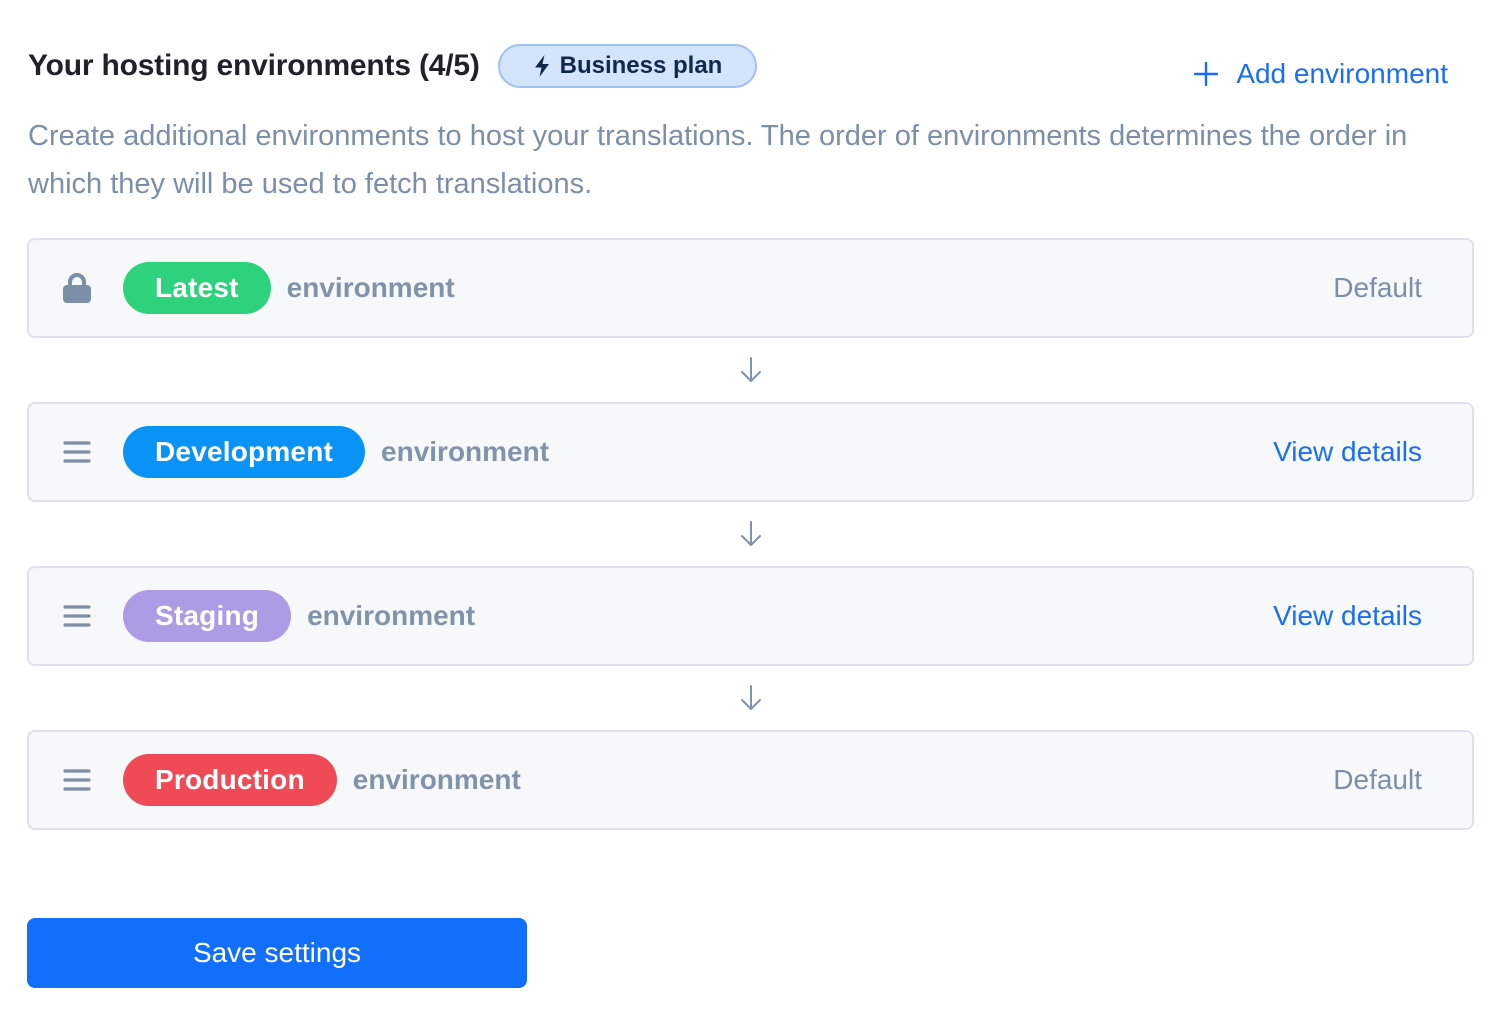 This screenshot has height=1028, width=1506. I want to click on lock-icon, so click(77, 288).